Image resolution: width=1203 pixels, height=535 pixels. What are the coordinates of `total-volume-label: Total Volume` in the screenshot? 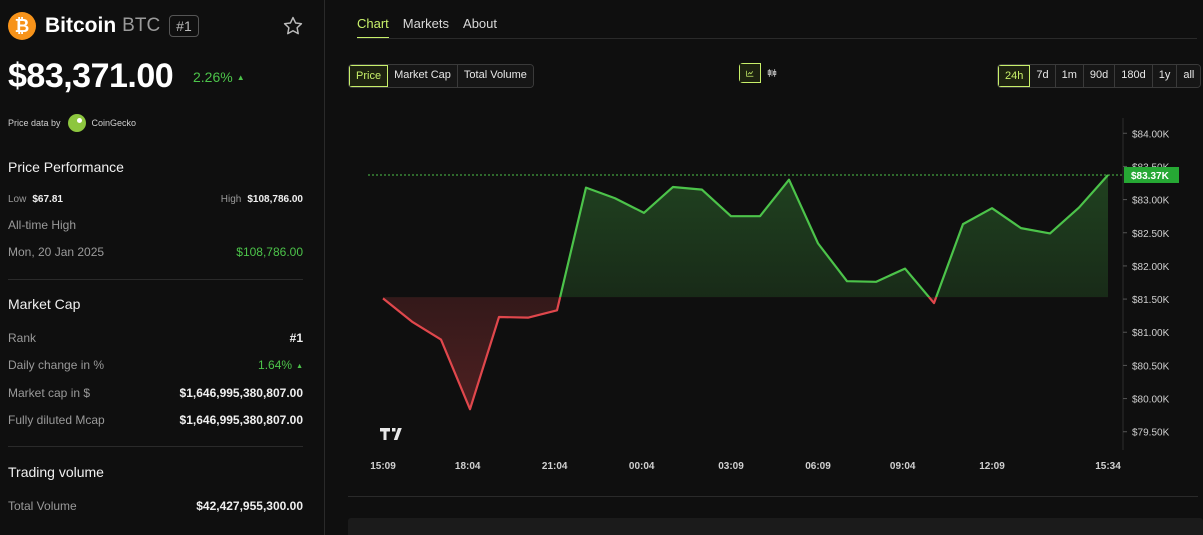 It's located at (42, 506).